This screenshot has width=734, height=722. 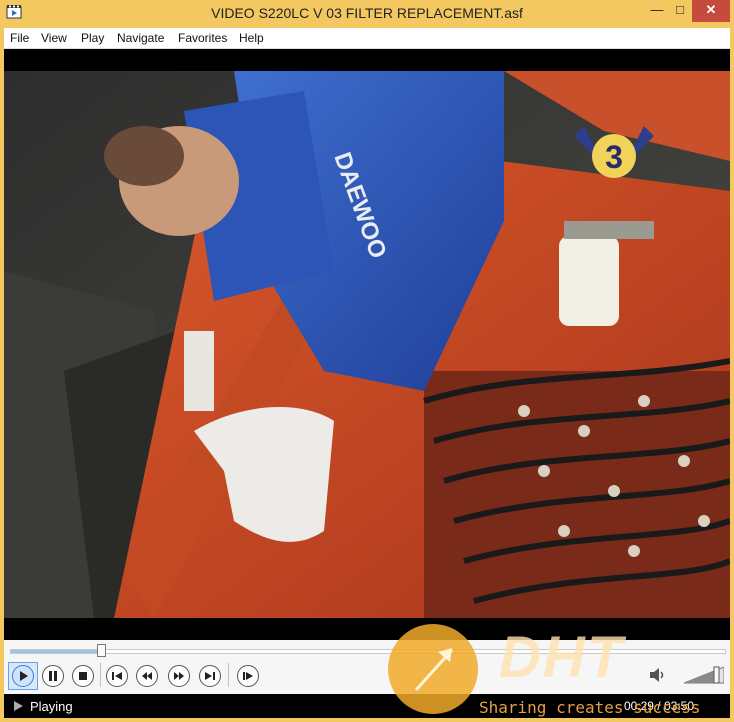 What do you see at coordinates (56, 651) in the screenshot?
I see `seek-progress` at bounding box center [56, 651].